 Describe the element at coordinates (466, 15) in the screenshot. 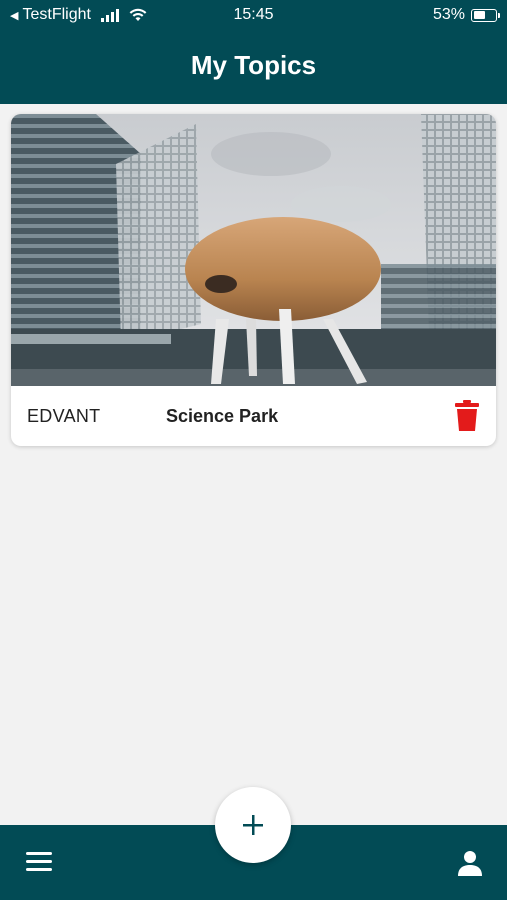

I see `battery-status: 53%` at that location.